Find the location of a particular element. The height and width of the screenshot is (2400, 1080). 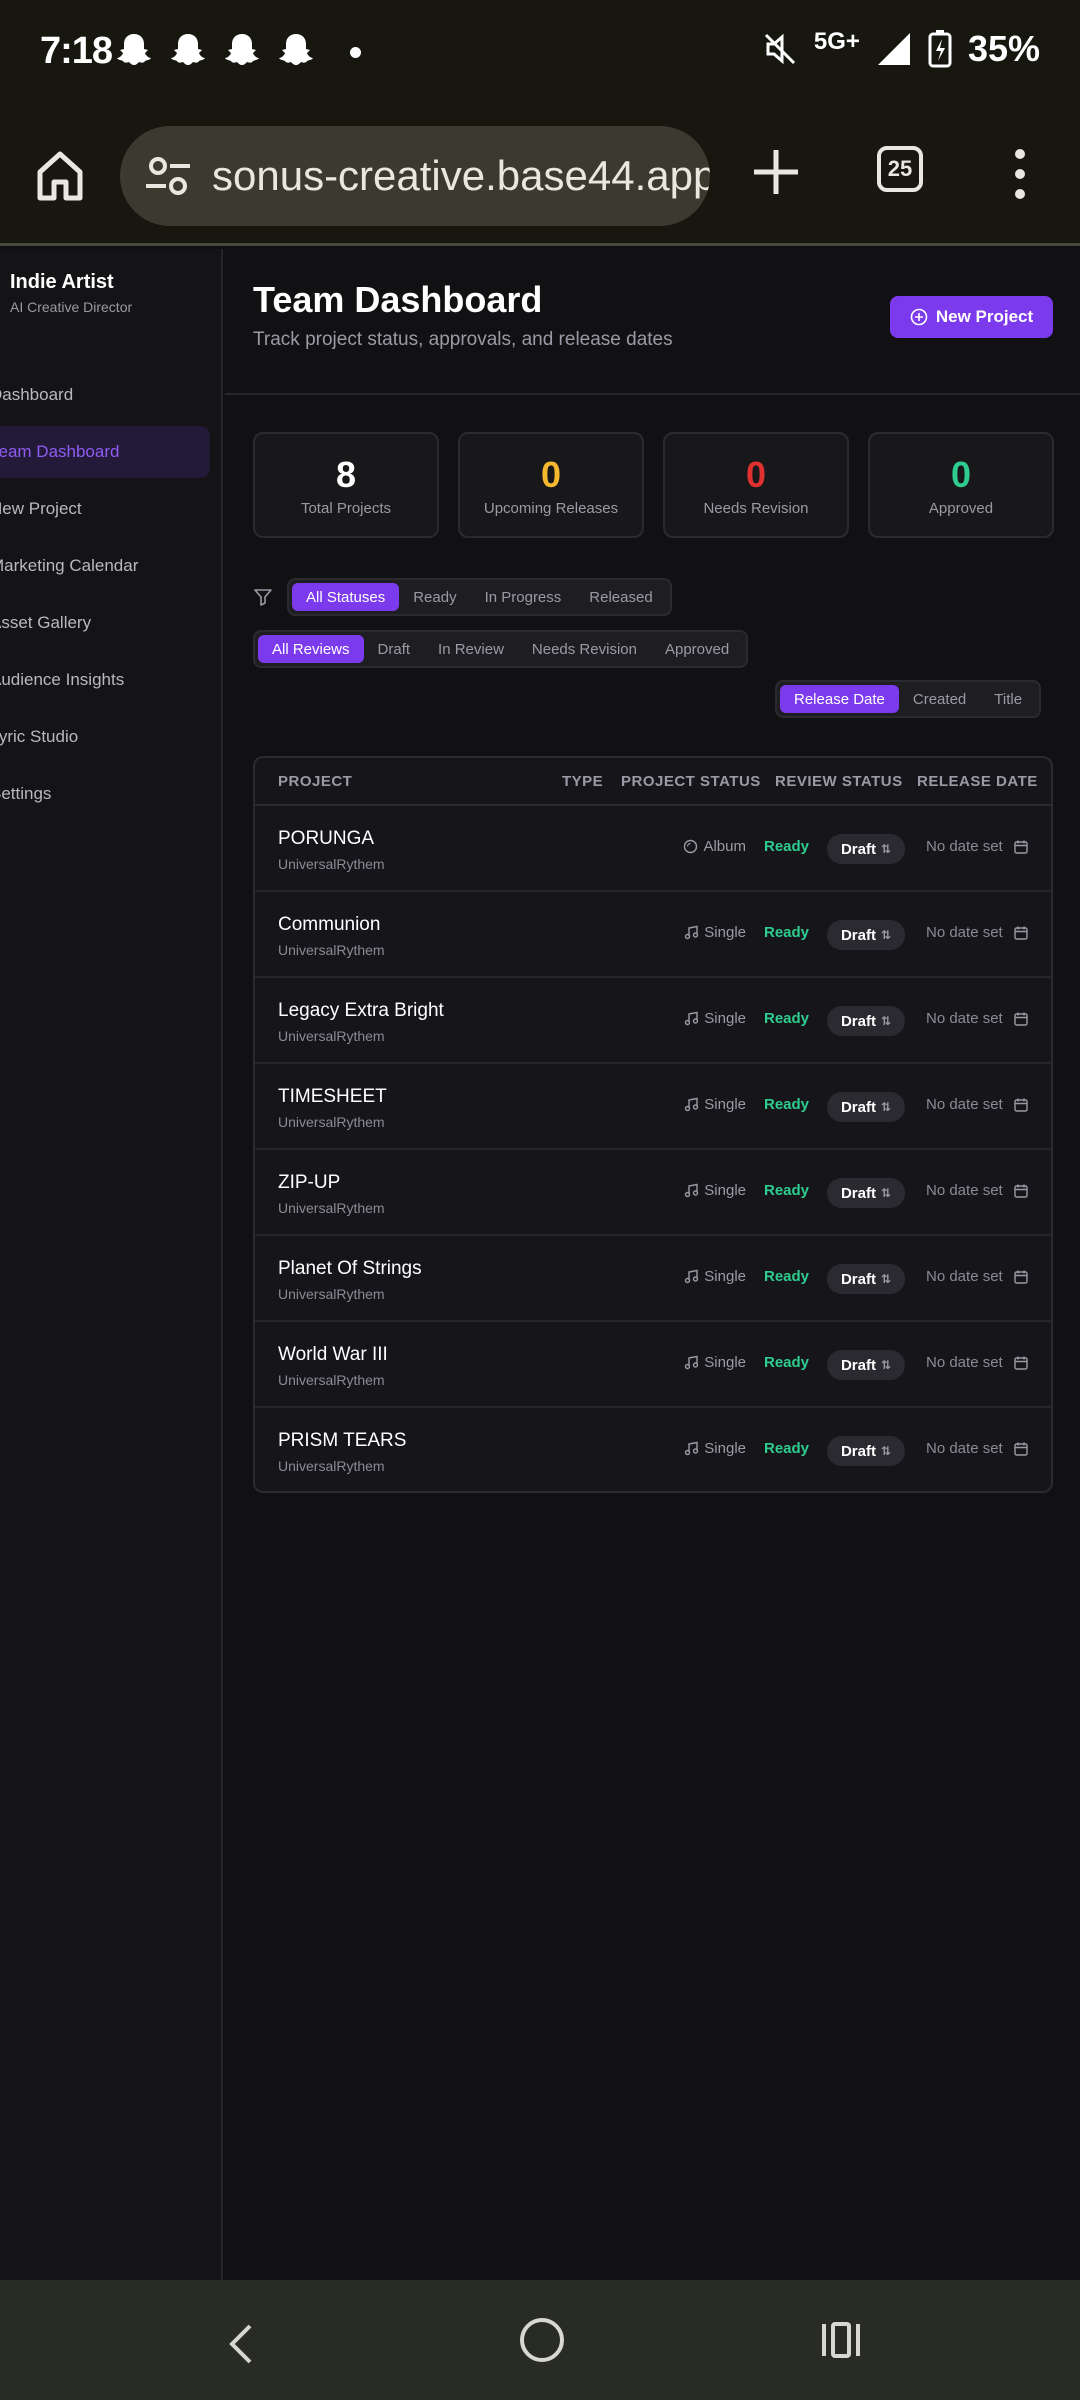

status-filter-row: All Statuses Ready In Progress Released is located at coordinates (462, 597).